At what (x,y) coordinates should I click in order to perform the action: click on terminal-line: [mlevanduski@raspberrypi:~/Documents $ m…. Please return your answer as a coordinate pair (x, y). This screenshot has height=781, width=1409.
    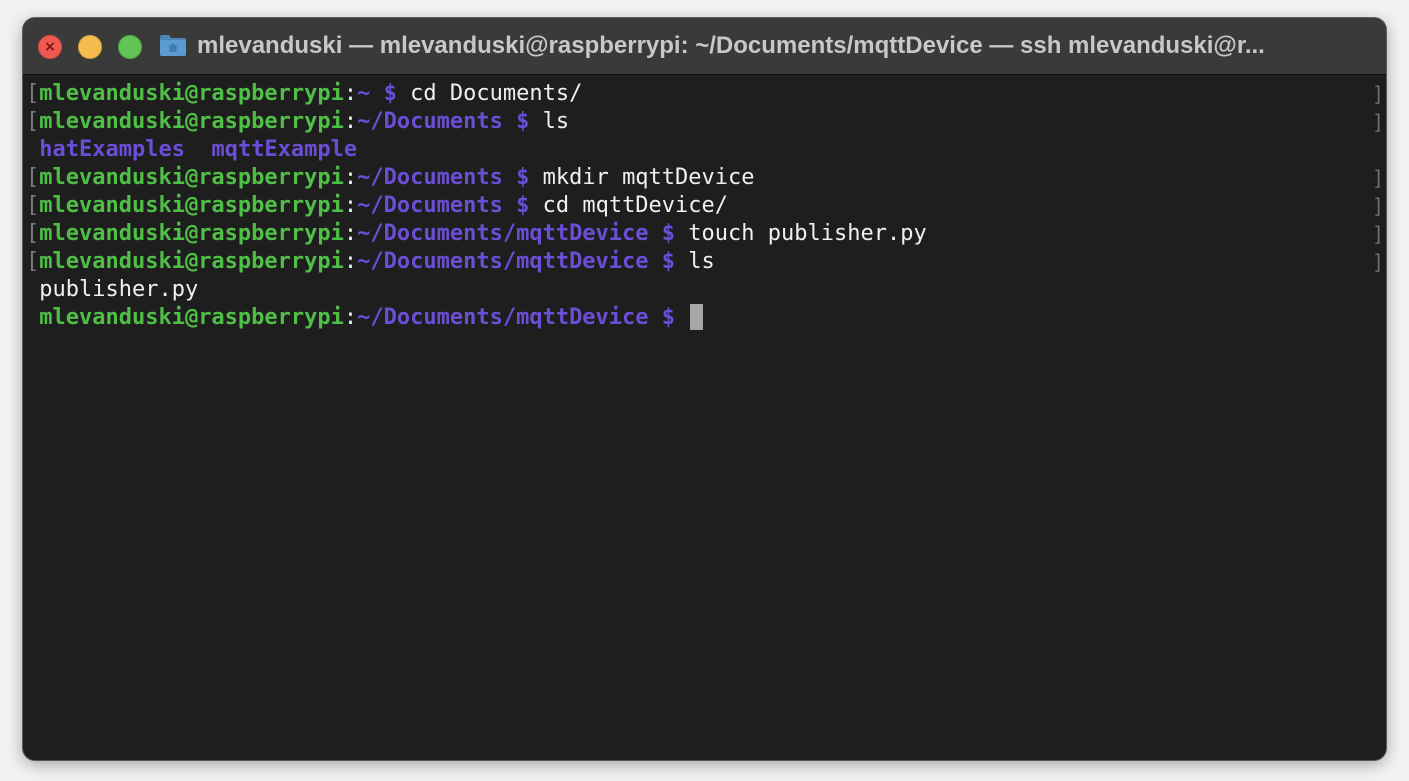
    Looking at the image, I should click on (390, 178).